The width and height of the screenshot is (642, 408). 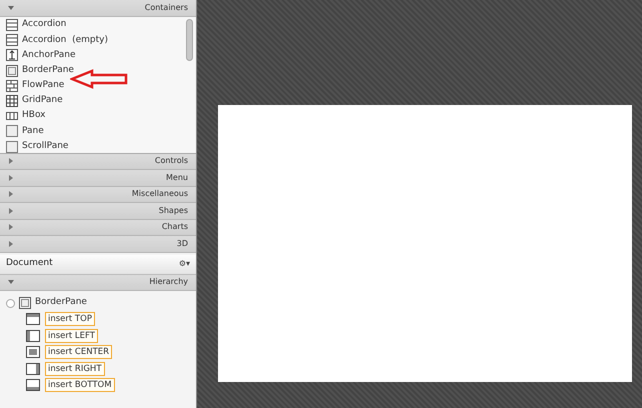 What do you see at coordinates (65, 41) in the screenshot?
I see `library-item: Accordion (empty)` at bounding box center [65, 41].